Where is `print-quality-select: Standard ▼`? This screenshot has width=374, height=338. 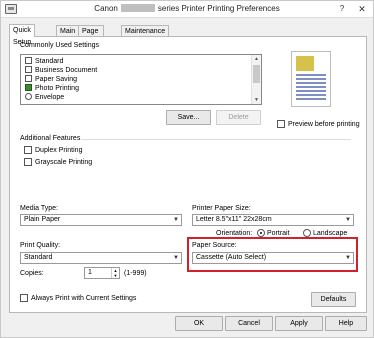
print-quality-select: Standard ▼ is located at coordinates (101, 258).